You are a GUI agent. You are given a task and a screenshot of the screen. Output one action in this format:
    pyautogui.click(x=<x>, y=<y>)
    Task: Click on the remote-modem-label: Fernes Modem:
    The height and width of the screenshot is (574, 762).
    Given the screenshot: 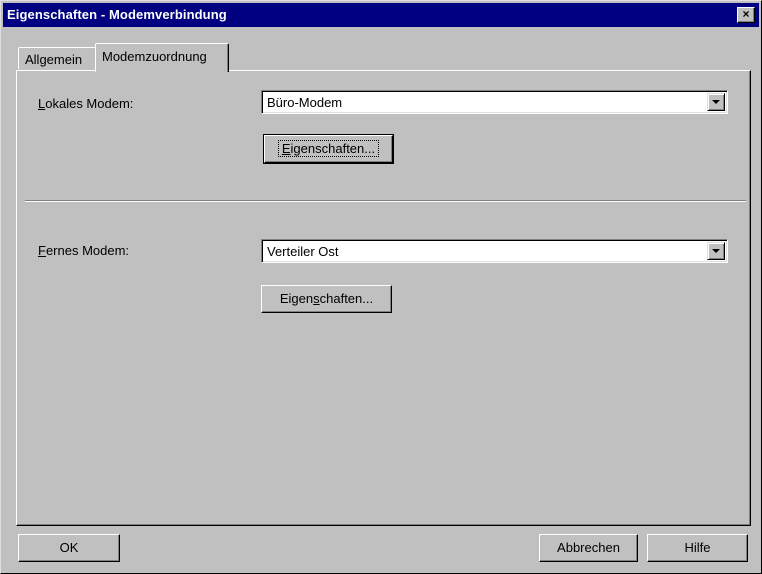 What is the action you would take?
    pyautogui.click(x=83, y=250)
    